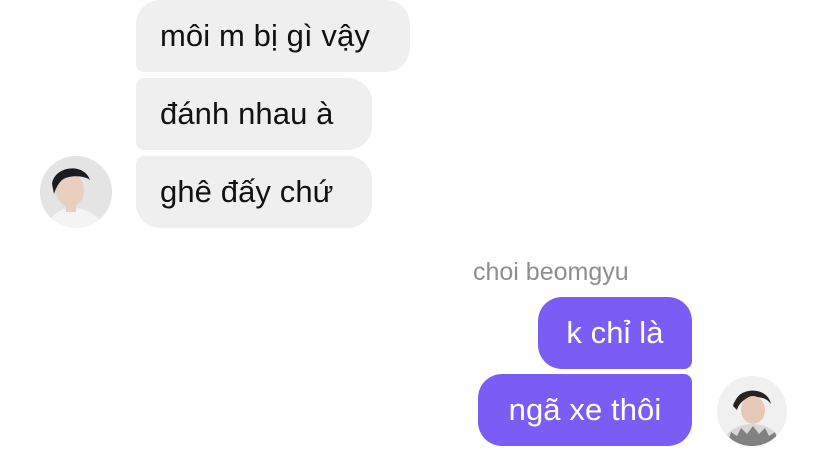  I want to click on contact-avatar-photo, so click(76, 192).